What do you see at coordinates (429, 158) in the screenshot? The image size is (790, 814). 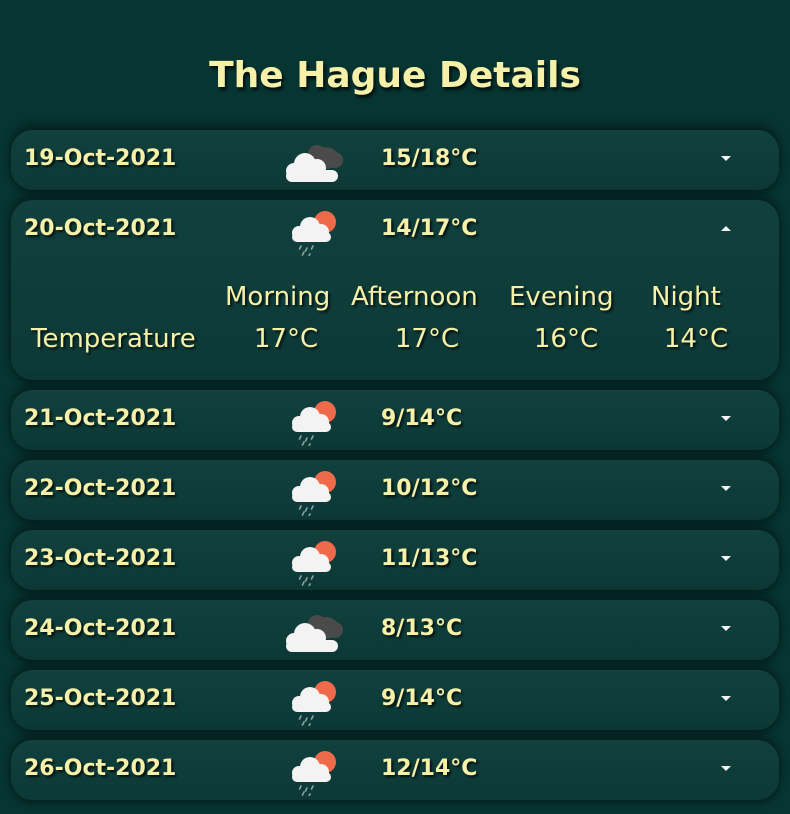 I see `day-temperature-range: 15/18°C` at bounding box center [429, 158].